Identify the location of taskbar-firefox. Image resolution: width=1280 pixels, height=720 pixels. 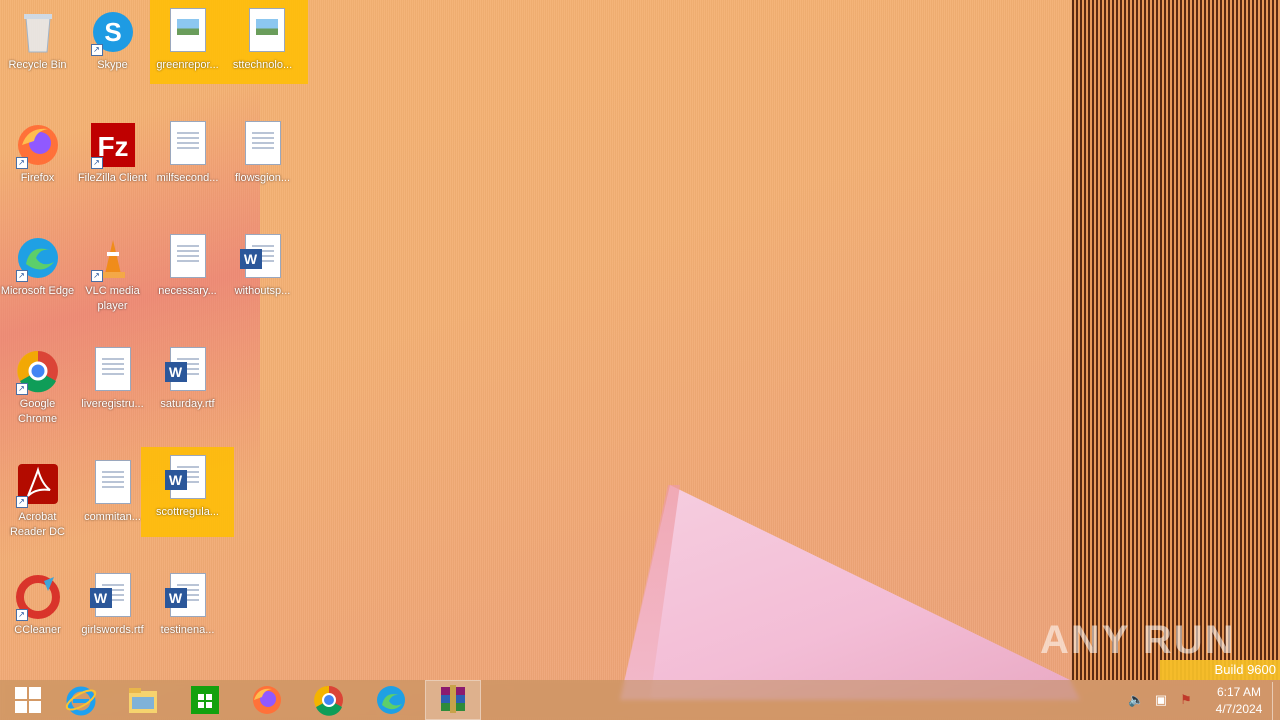
(267, 700).